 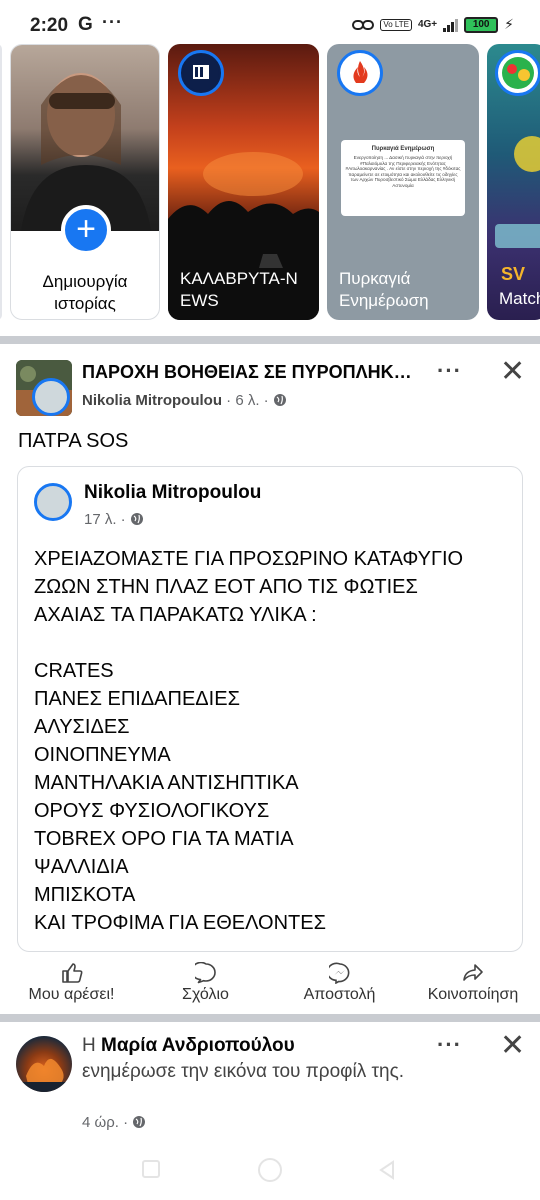 I want to click on story-label-fire-update-line2: Ενημέρωση, so click(x=384, y=300).